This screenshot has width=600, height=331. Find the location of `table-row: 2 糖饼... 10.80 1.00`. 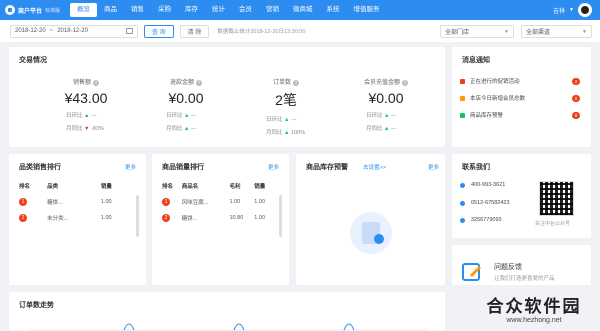

table-row: 2 糖饼... 10.80 1.00 is located at coordinates (218, 218).